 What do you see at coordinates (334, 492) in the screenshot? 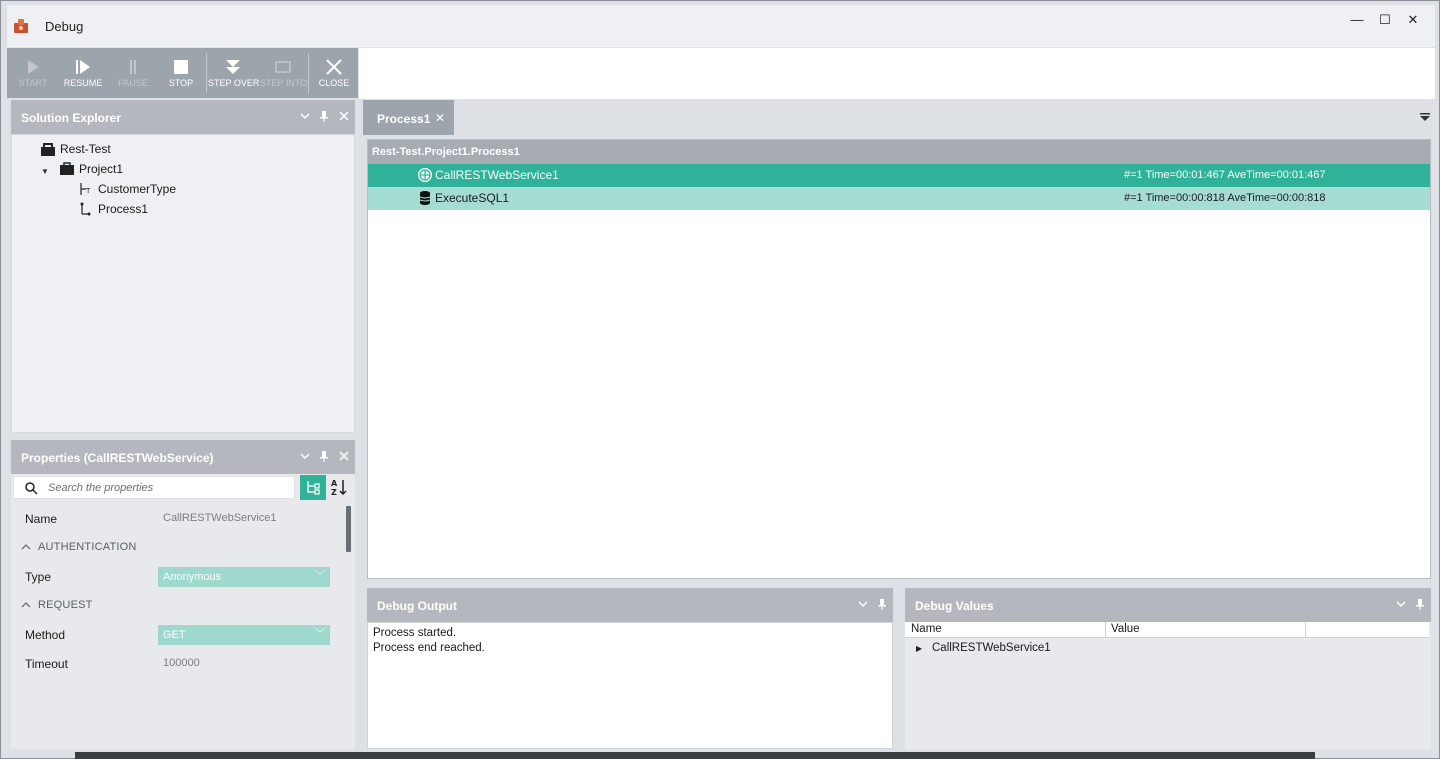
I see `svg-text: Z` at bounding box center [334, 492].